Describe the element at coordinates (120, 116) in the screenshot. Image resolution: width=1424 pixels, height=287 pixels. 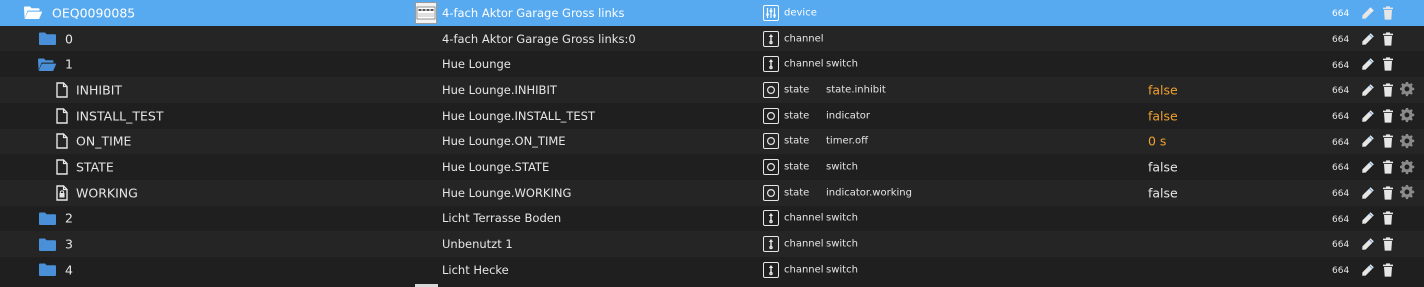
I see `object-id: INSTALL_TEST` at that location.